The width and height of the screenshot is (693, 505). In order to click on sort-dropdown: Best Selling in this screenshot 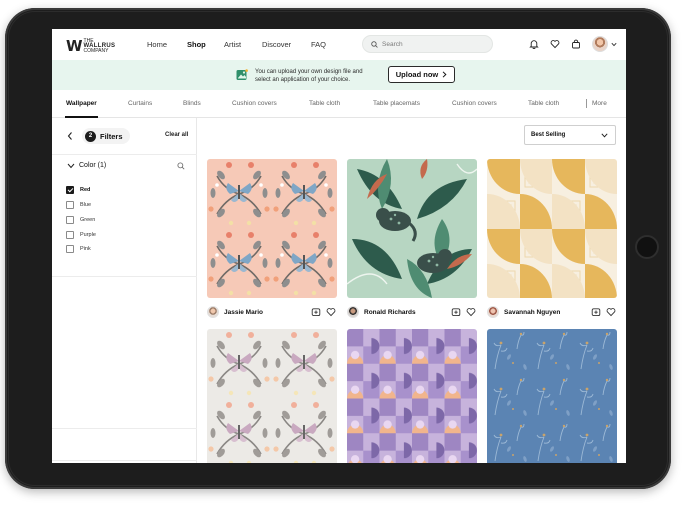, I will do `click(570, 135)`.